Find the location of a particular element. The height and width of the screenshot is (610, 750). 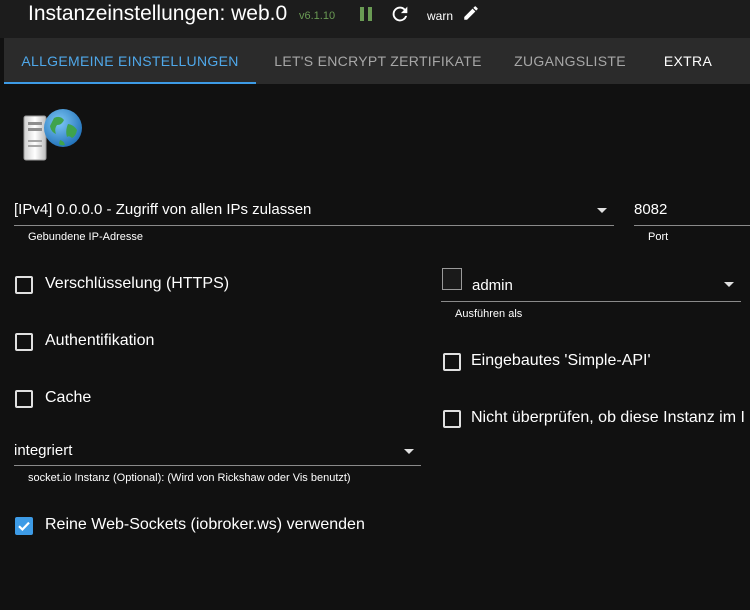

port-input: 8082 is located at coordinates (650, 209).